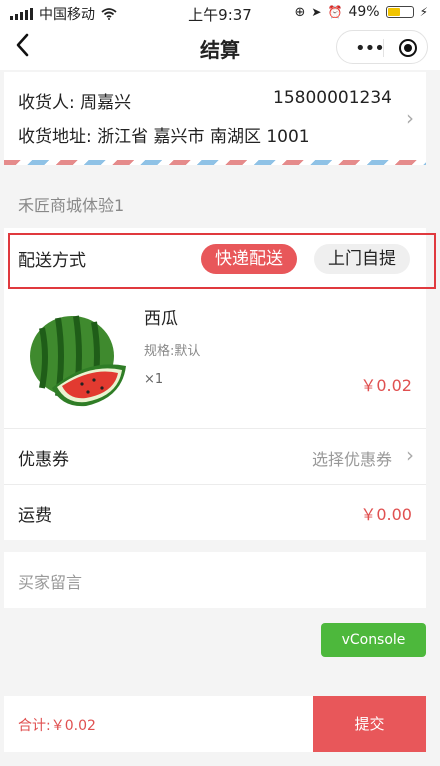 Image resolution: width=440 pixels, height=766 pixels. I want to click on lock-rotation-icon: ⊕, so click(300, 12).